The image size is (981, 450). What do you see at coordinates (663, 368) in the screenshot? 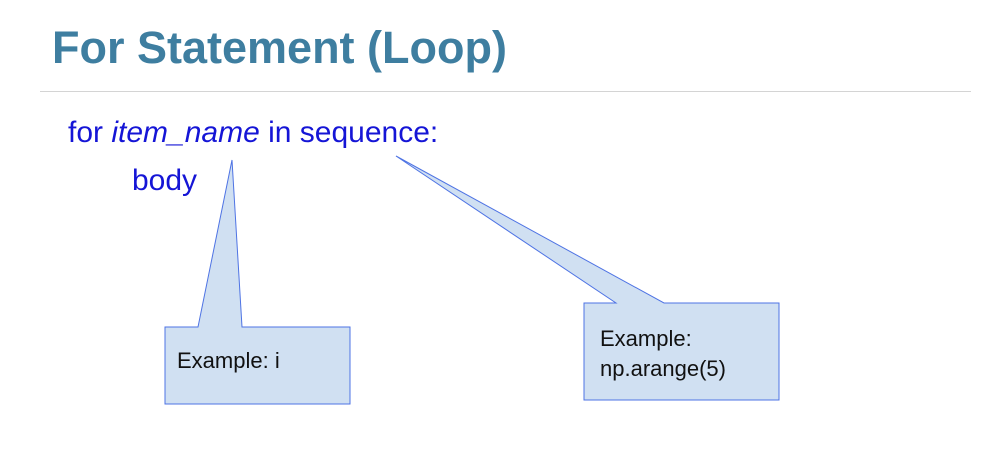
I see `sequence-example-value: np.arange(5)` at bounding box center [663, 368].